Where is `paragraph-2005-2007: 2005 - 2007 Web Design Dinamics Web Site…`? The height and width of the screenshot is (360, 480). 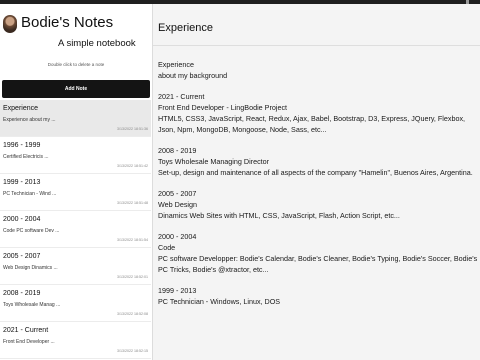
paragraph-2005-2007: 2005 - 2007 Web Design Dinamics Web Site… is located at coordinates (318, 204).